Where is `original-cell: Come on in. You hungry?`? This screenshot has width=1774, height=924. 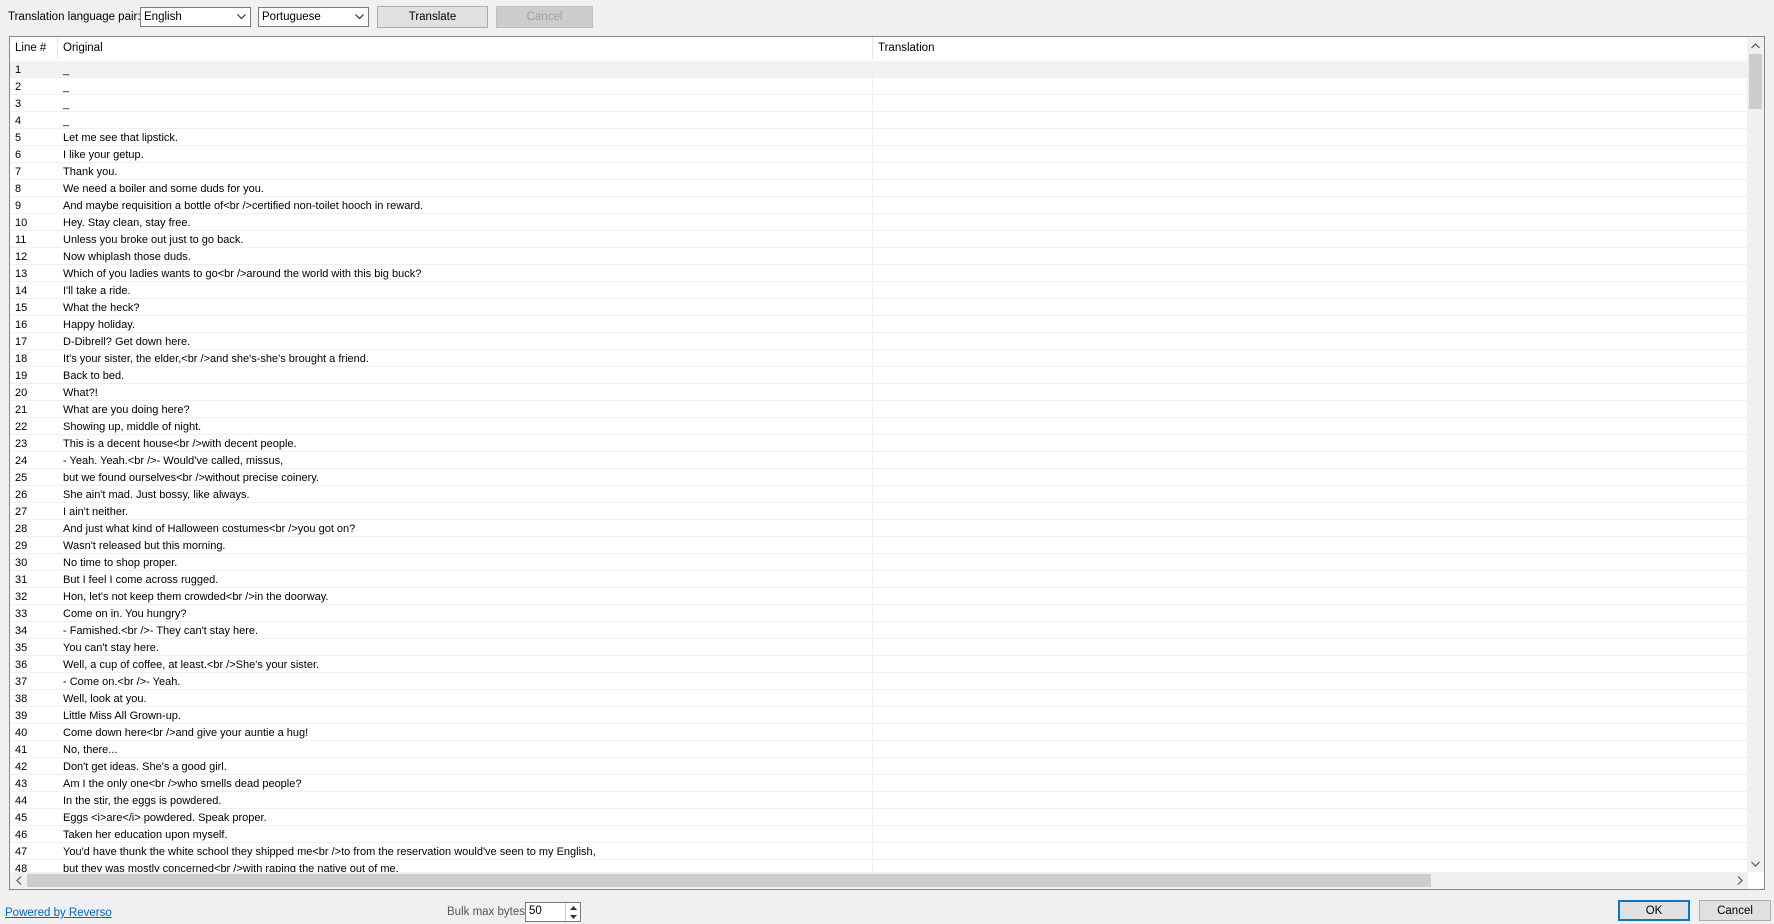 original-cell: Come on in. You hungry? is located at coordinates (465, 613).